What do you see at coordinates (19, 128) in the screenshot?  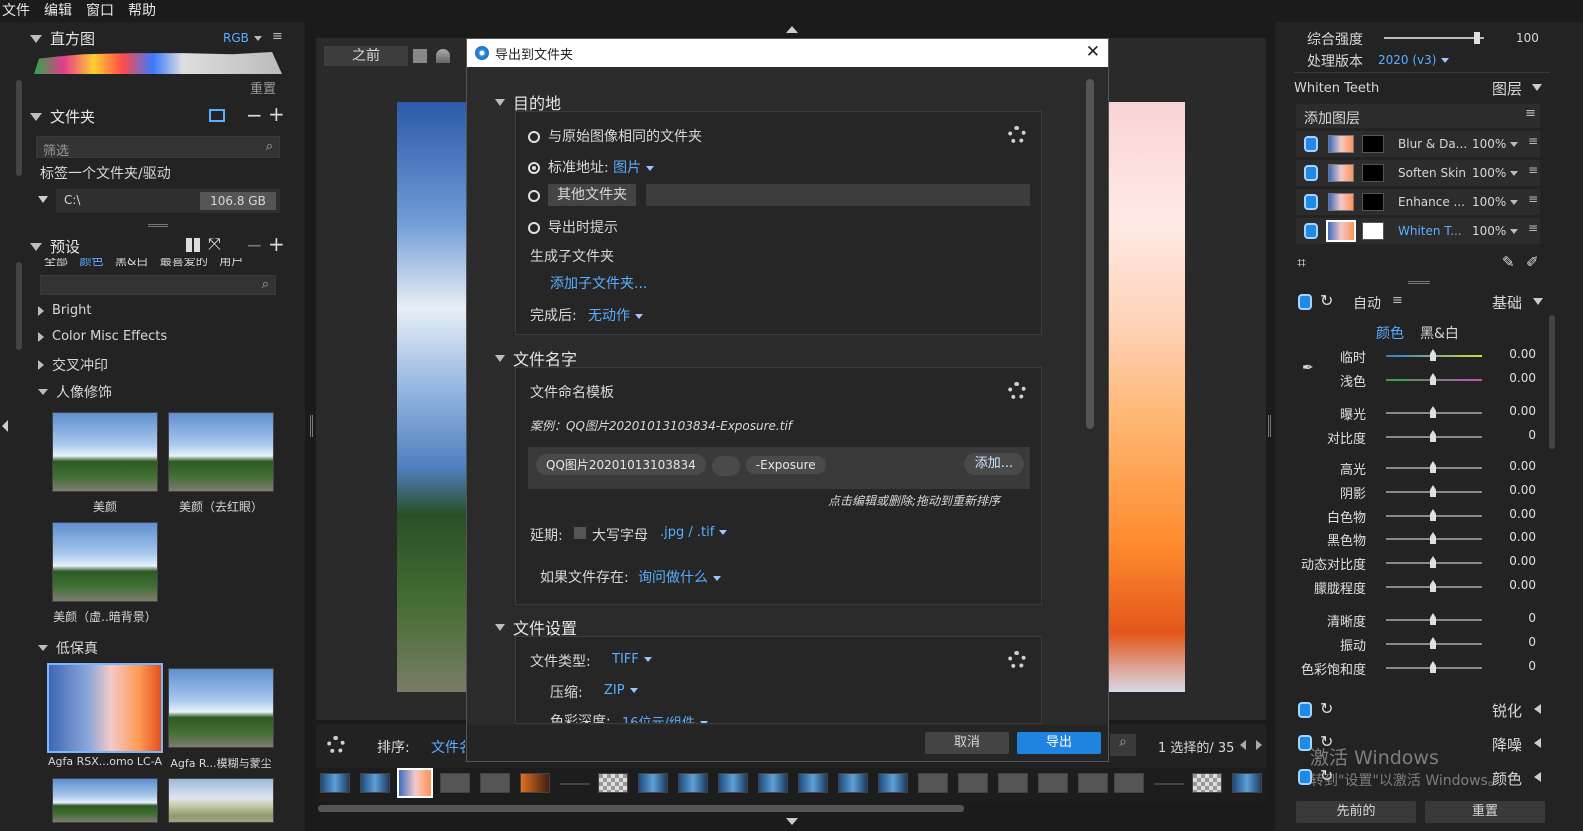 I see `left-scrollbar` at bounding box center [19, 128].